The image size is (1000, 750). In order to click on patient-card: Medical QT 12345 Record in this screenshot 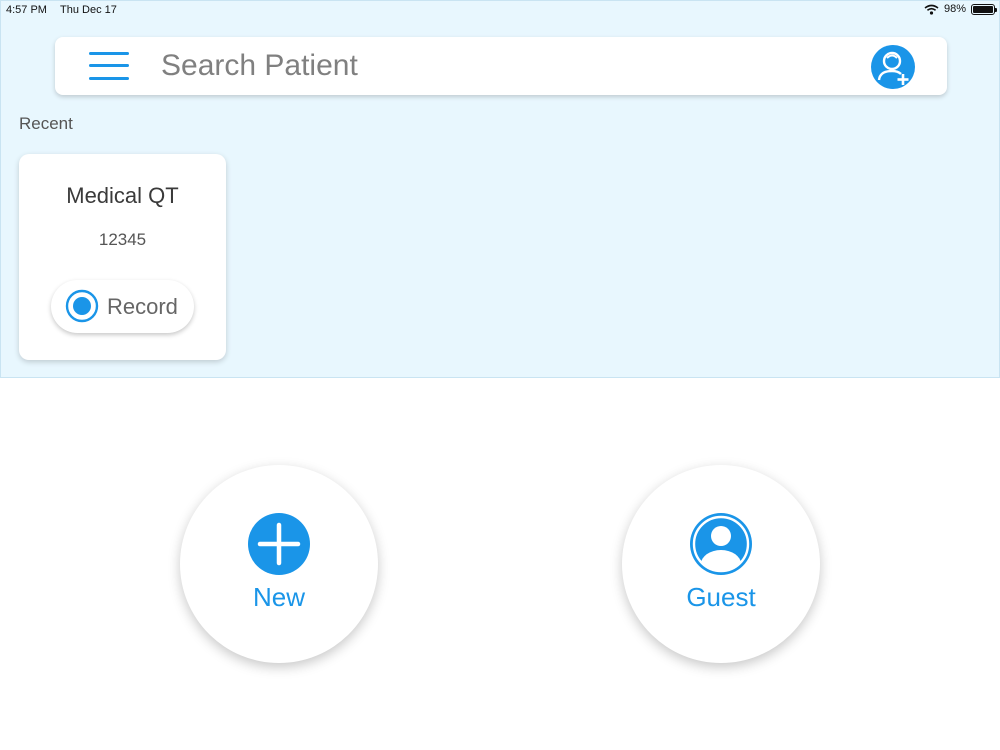, I will do `click(122, 257)`.